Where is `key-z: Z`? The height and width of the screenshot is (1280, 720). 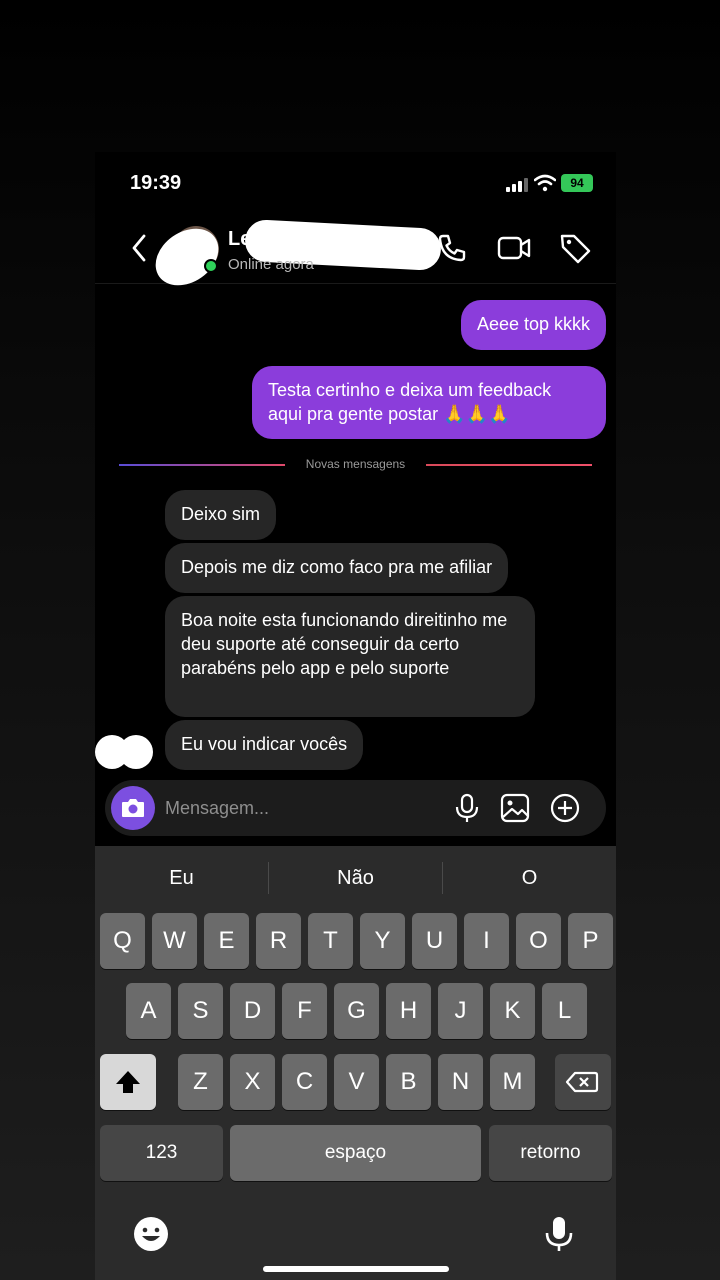
key-z: Z is located at coordinates (200, 1082).